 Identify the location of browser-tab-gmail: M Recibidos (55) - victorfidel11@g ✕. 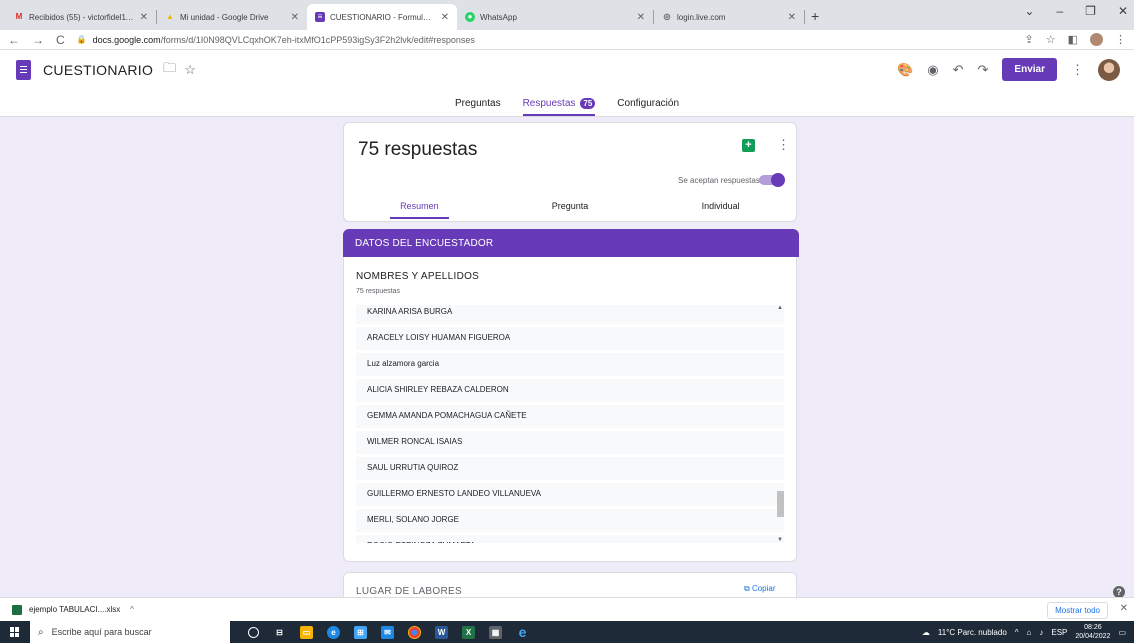
(81, 17).